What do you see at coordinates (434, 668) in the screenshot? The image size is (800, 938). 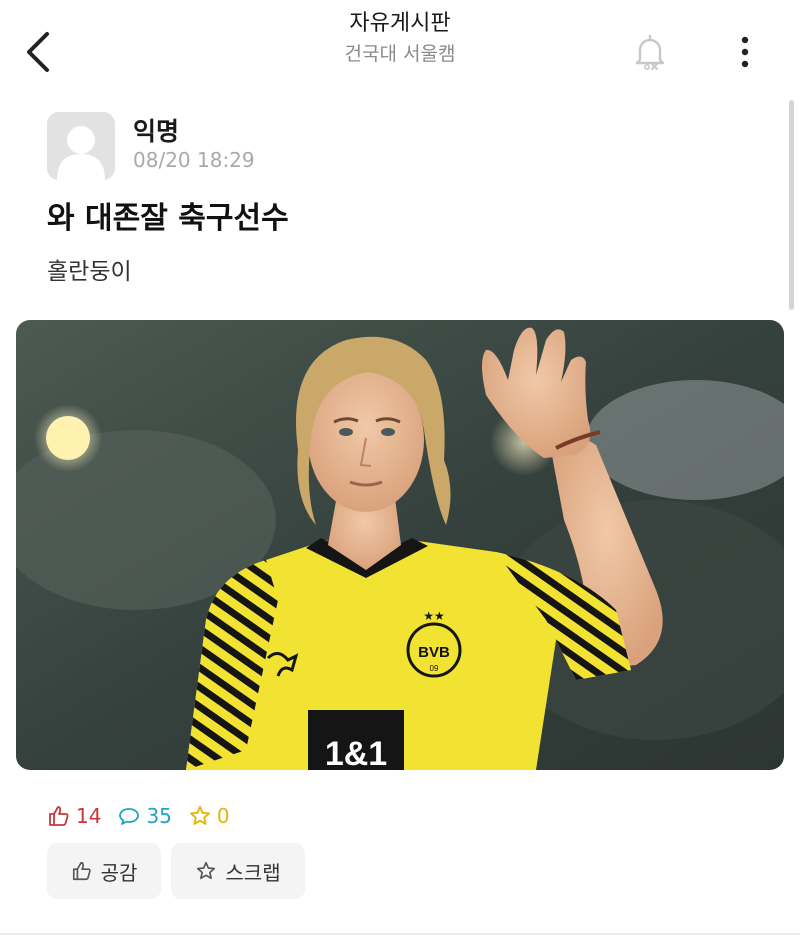 I see `club-badge-year: 09` at bounding box center [434, 668].